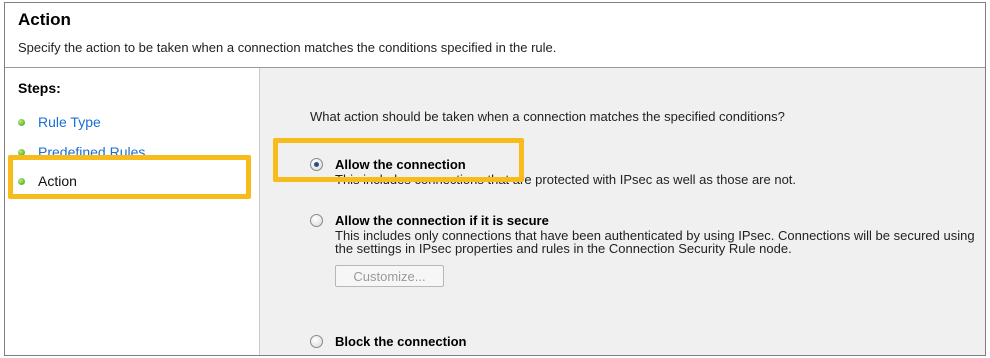 This screenshot has width=990, height=358. I want to click on step-label: Action, so click(57, 181).